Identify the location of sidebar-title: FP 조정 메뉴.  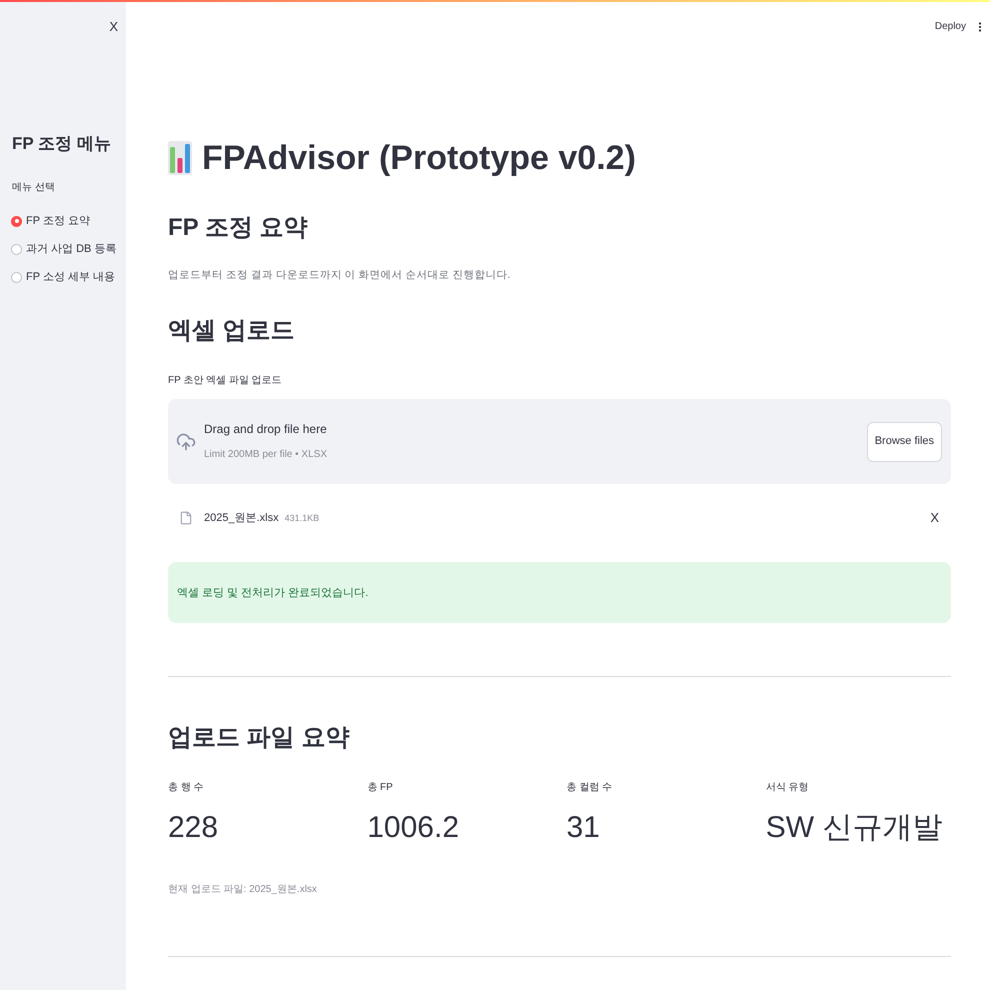
(61, 144).